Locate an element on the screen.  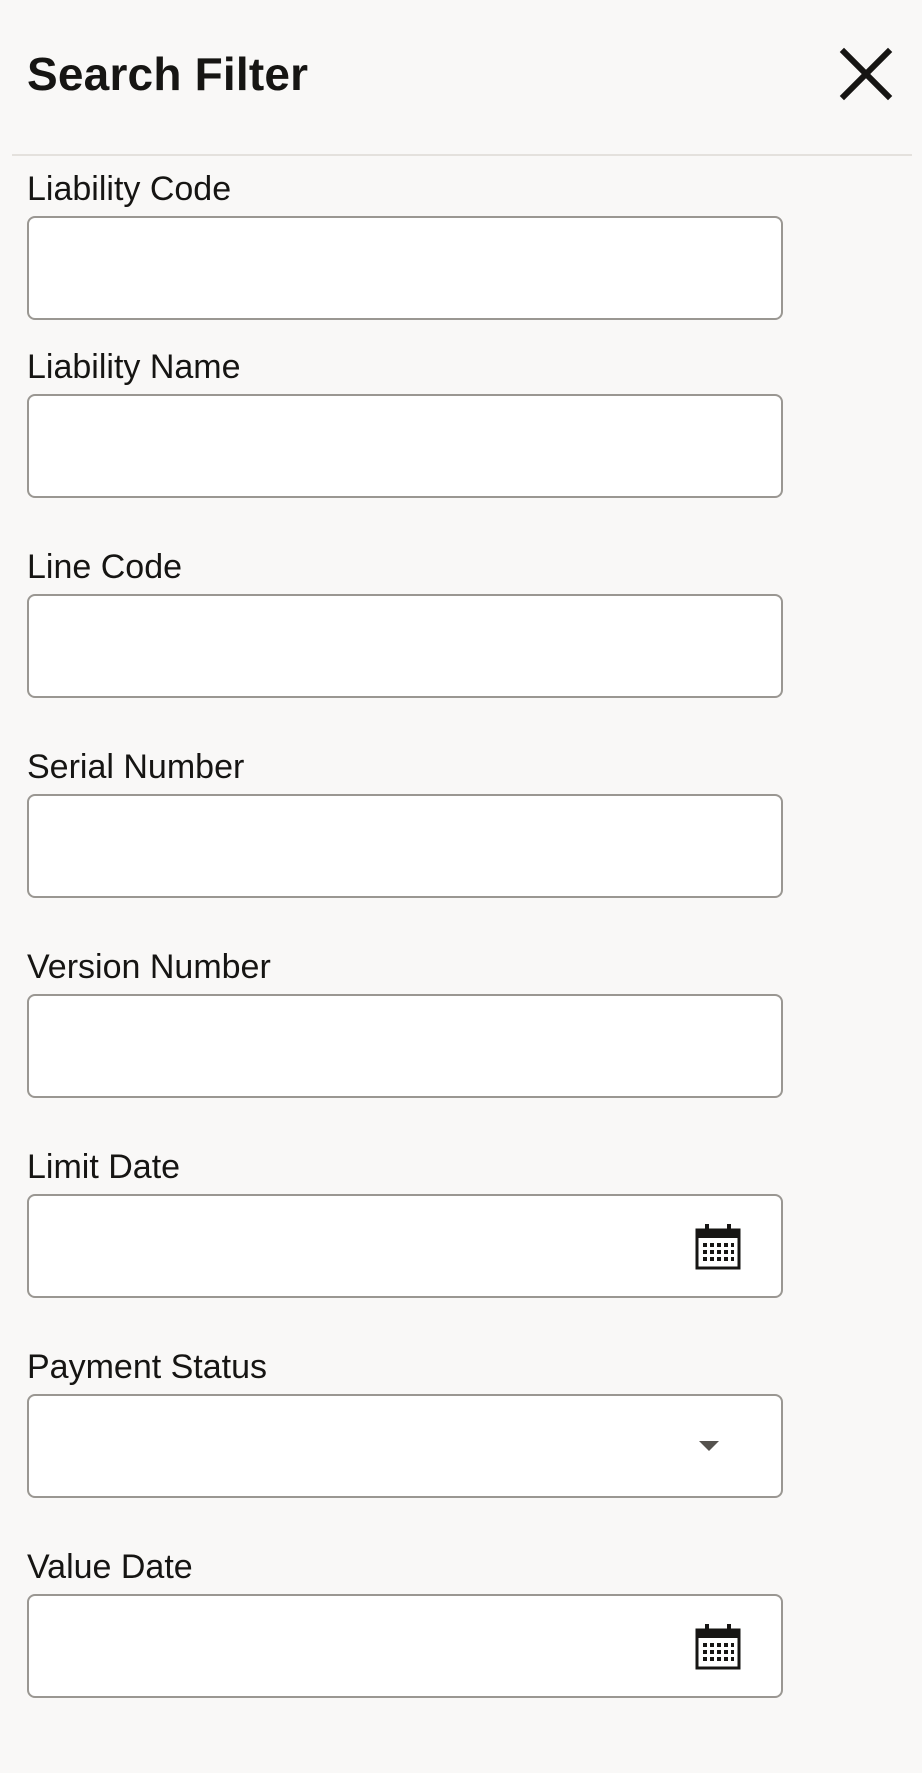
serial-number-label: Serial Number is located at coordinates (136, 767).